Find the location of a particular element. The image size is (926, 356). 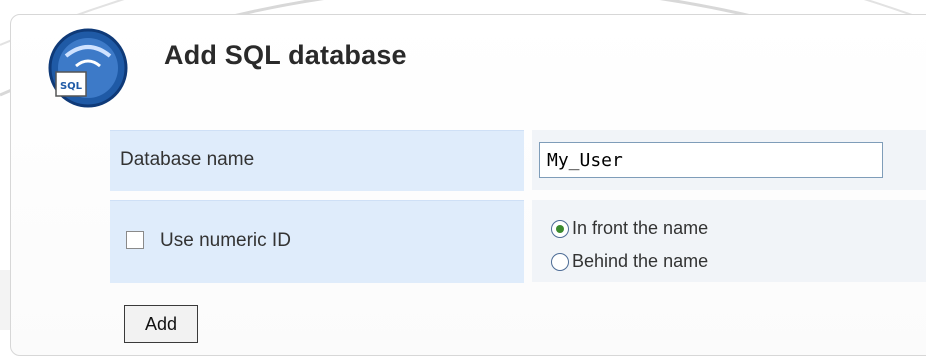

svg-text: SQL is located at coordinates (71, 86).